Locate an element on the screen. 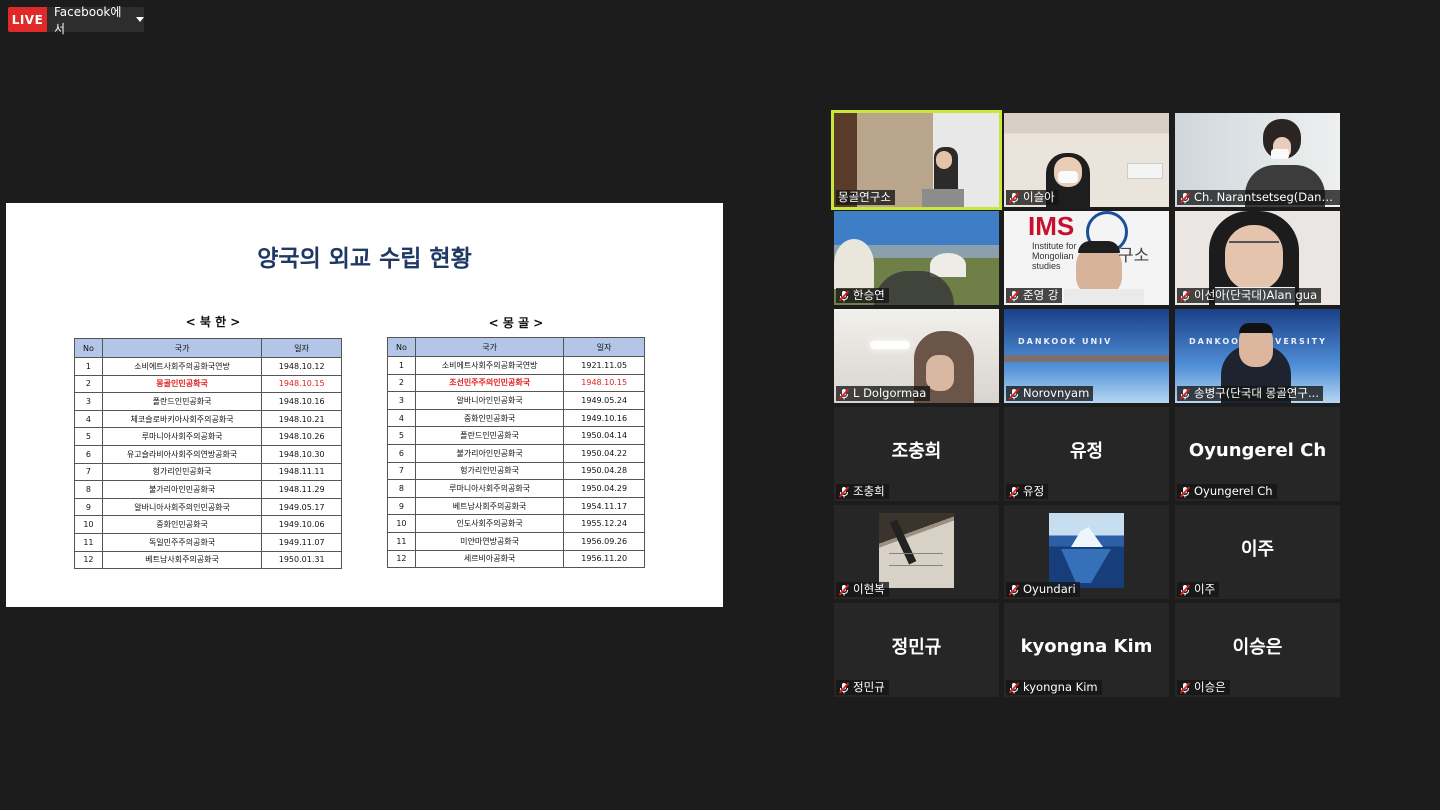 The image size is (1440, 810). cell-country: 베트남사회주의공화국 is located at coordinates (182, 560).